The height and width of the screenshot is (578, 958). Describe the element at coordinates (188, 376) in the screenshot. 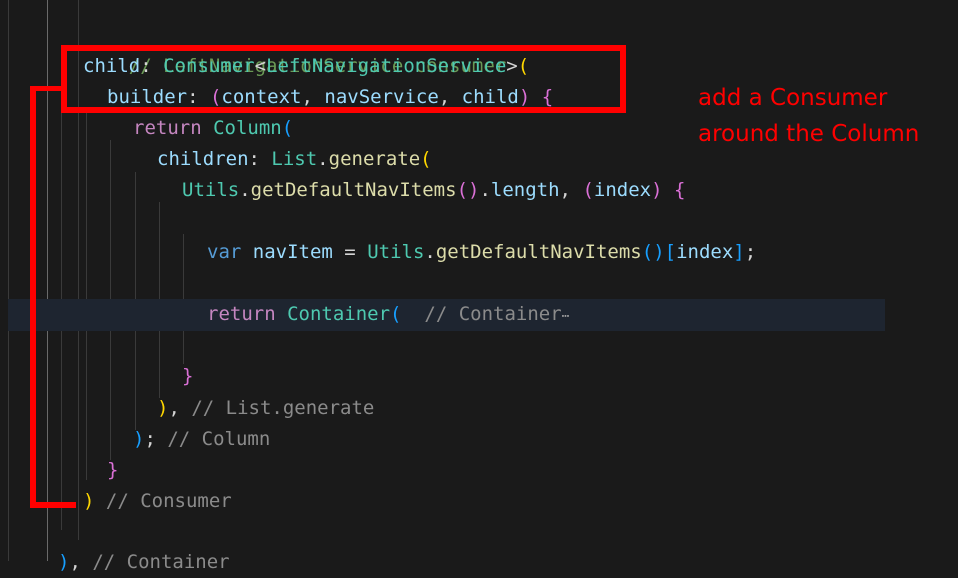

I see `code-line-close-brace: }` at that location.